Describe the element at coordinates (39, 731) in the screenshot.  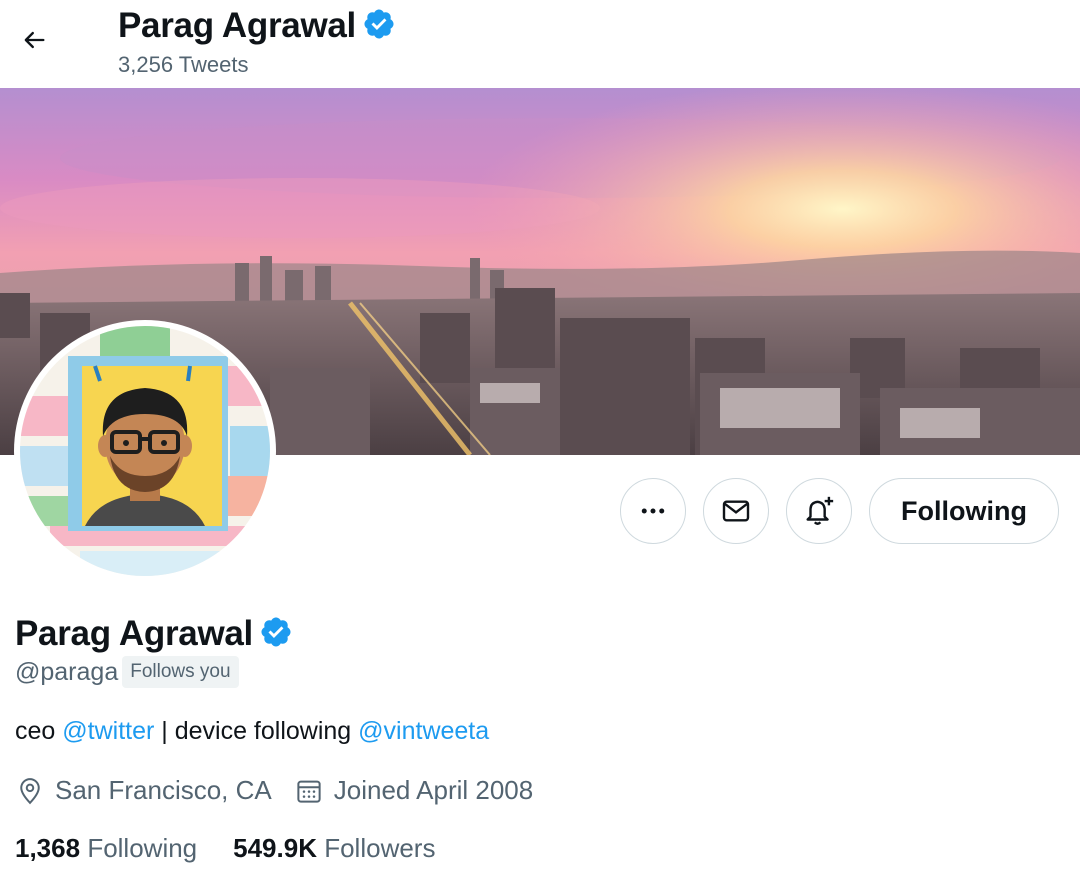
I see `bio-text-prefix: ceo` at that location.